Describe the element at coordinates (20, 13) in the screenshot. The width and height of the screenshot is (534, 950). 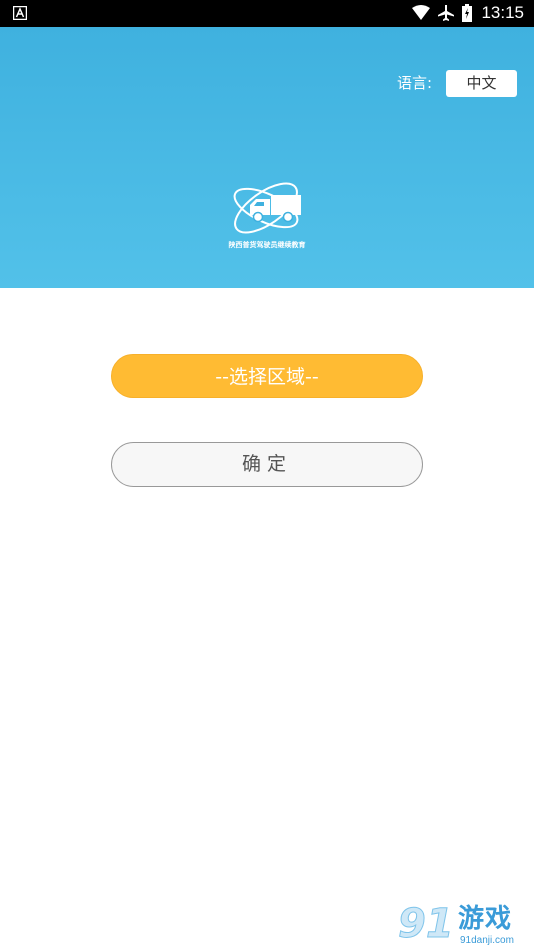
I see `notification-a-icon` at that location.